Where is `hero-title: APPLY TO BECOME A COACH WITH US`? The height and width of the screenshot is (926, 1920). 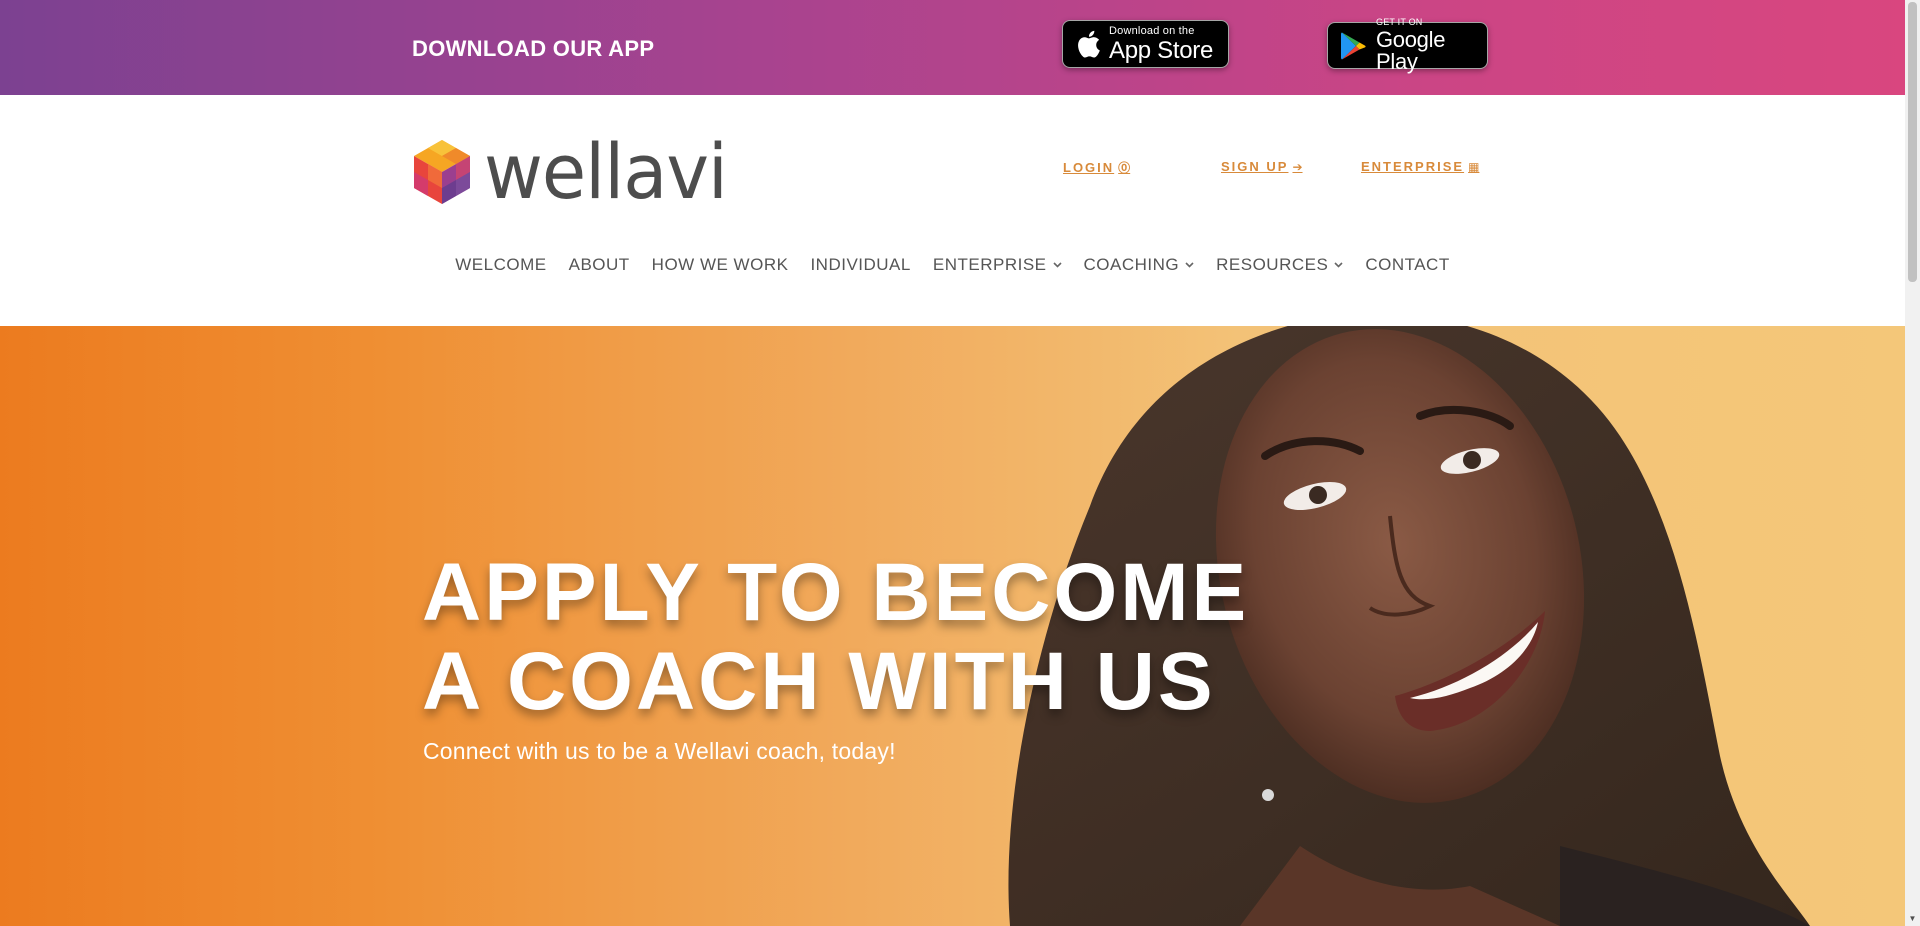 hero-title: APPLY TO BECOME A COACH WITH US is located at coordinates (835, 637).